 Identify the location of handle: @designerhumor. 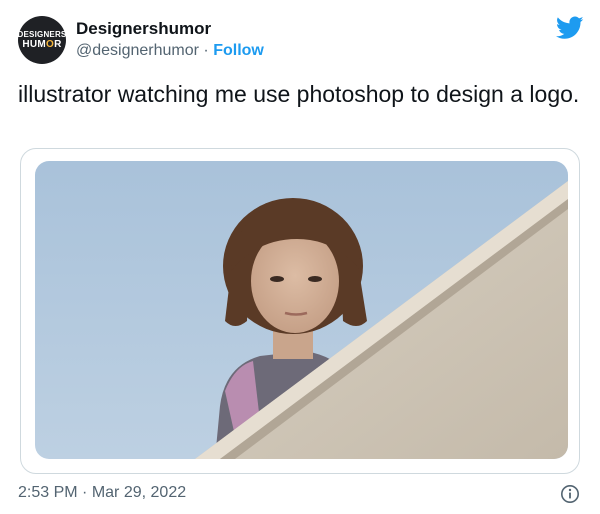
(137, 50).